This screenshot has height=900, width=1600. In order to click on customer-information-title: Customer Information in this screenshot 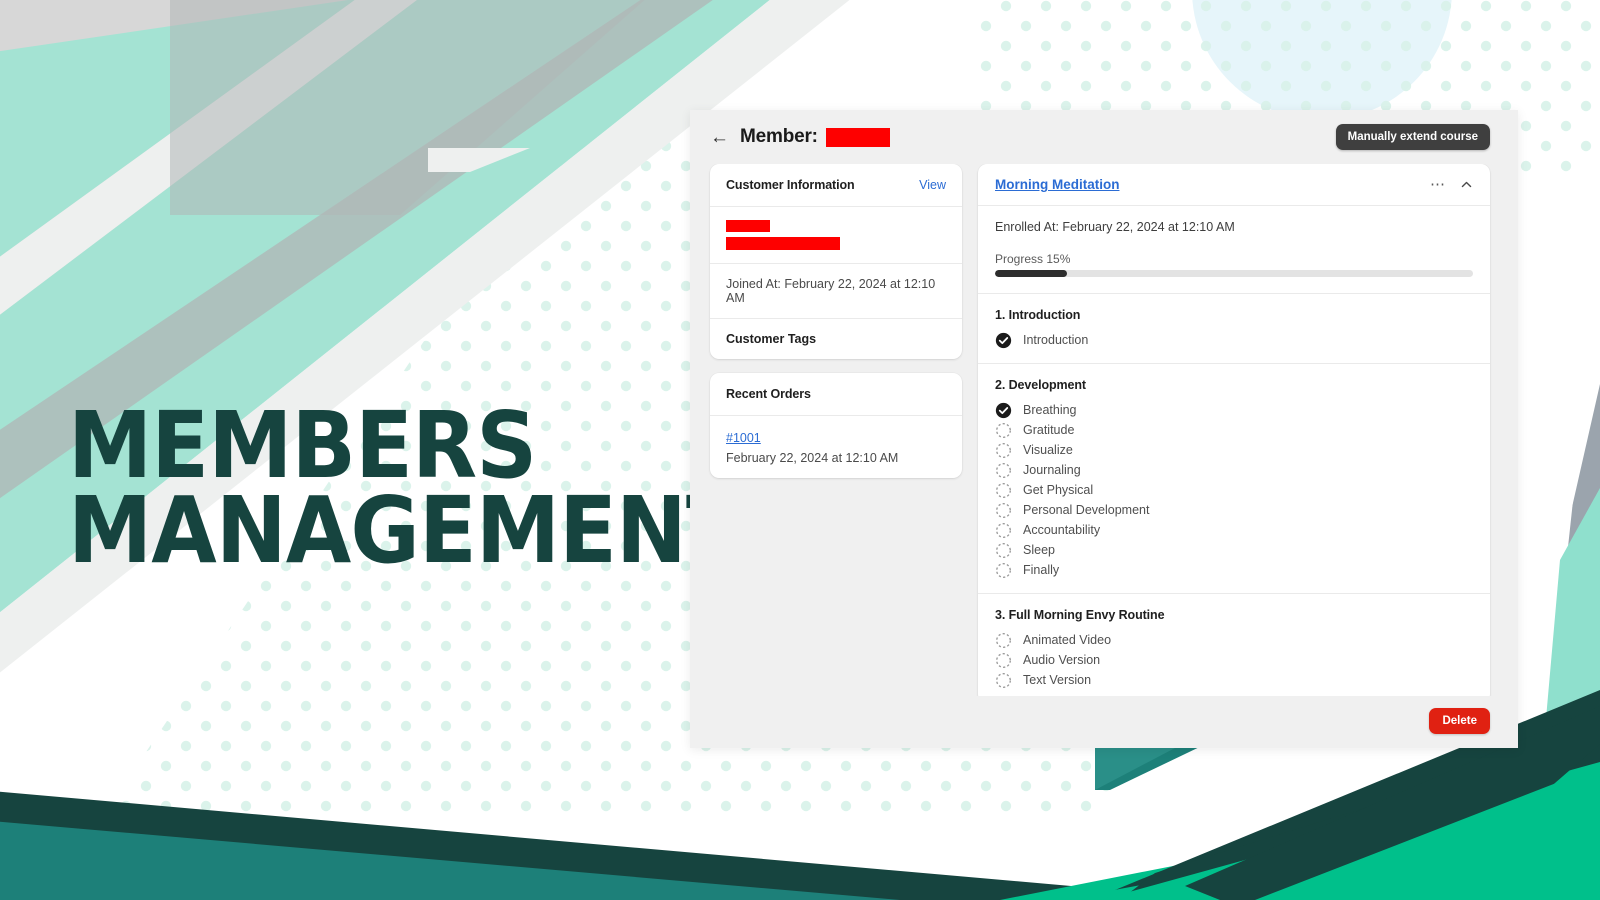, I will do `click(790, 185)`.